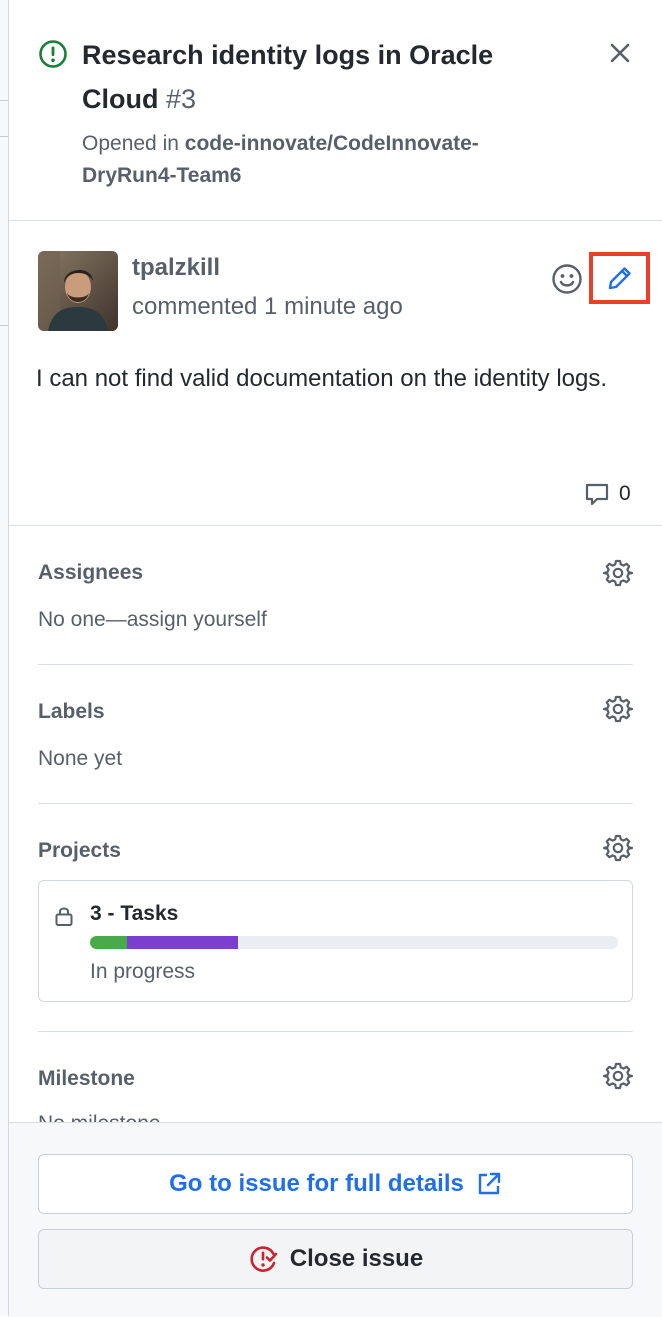  What do you see at coordinates (354, 942) in the screenshot?
I see `project-progress-bar` at bounding box center [354, 942].